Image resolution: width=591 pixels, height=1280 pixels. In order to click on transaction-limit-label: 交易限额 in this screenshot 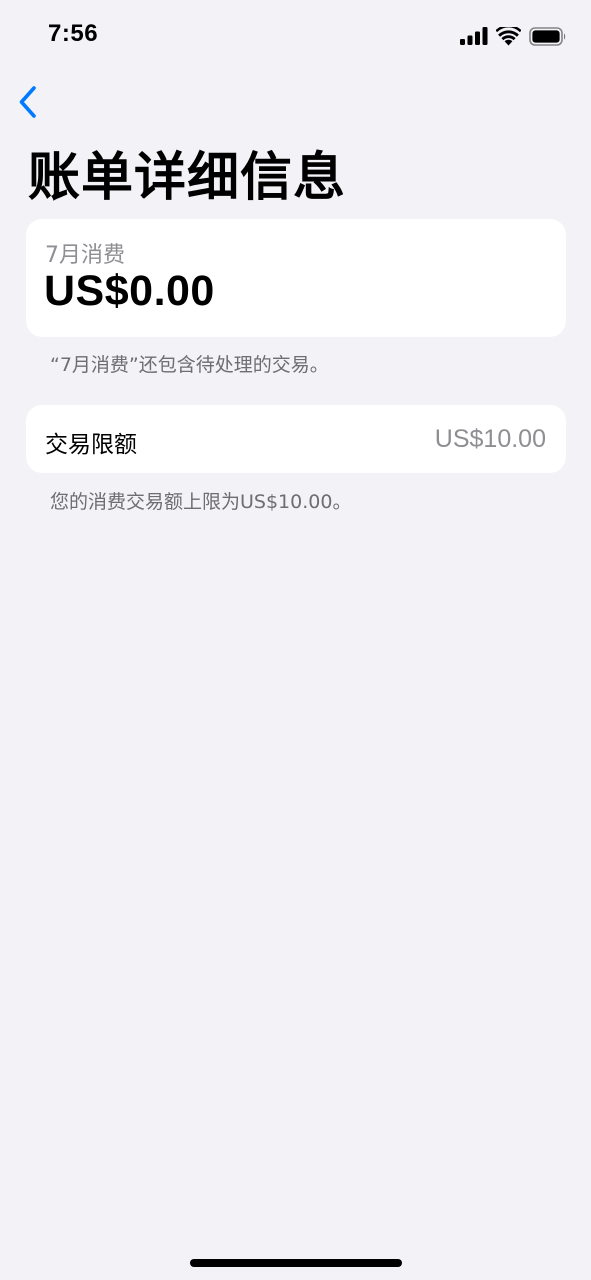, I will do `click(91, 445)`.